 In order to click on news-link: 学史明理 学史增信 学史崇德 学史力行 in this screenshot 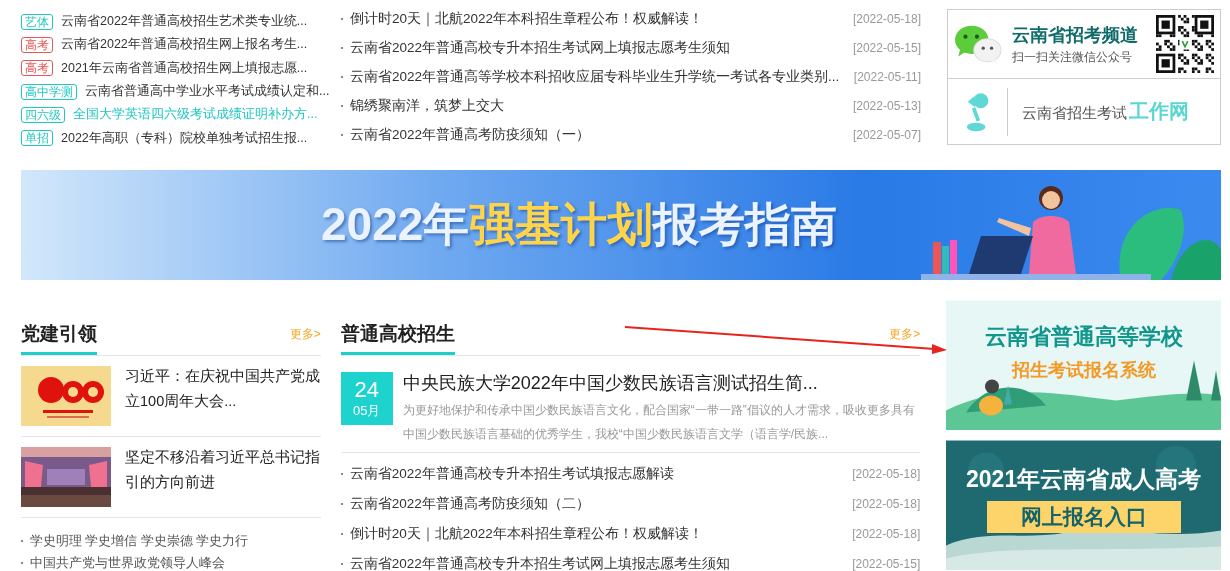, I will do `click(139, 541)`.